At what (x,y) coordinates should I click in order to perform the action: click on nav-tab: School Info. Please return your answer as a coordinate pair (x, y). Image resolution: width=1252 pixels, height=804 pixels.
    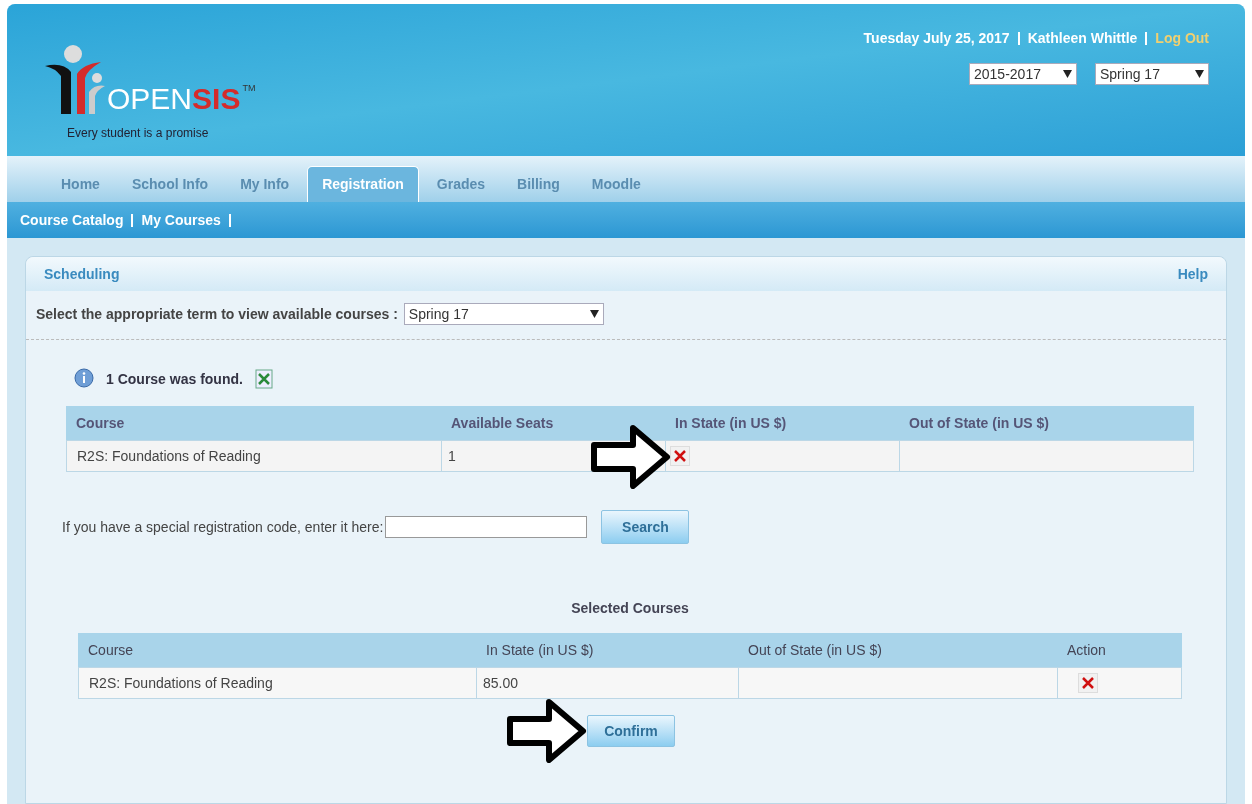
    Looking at the image, I should click on (170, 184).